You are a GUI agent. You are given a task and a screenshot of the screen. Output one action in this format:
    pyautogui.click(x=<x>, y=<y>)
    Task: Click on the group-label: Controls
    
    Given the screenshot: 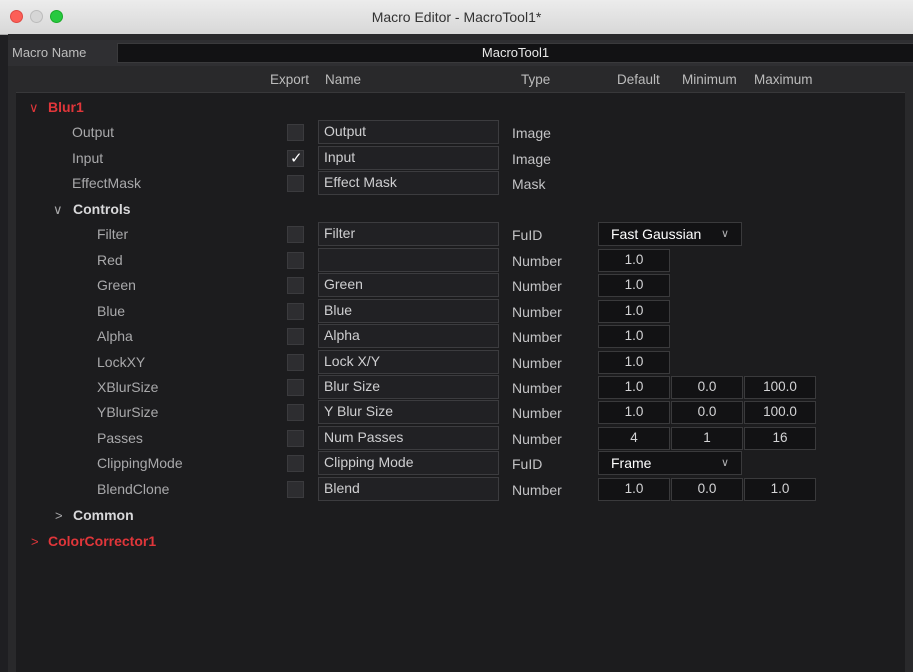 What is the action you would take?
    pyautogui.click(x=102, y=209)
    